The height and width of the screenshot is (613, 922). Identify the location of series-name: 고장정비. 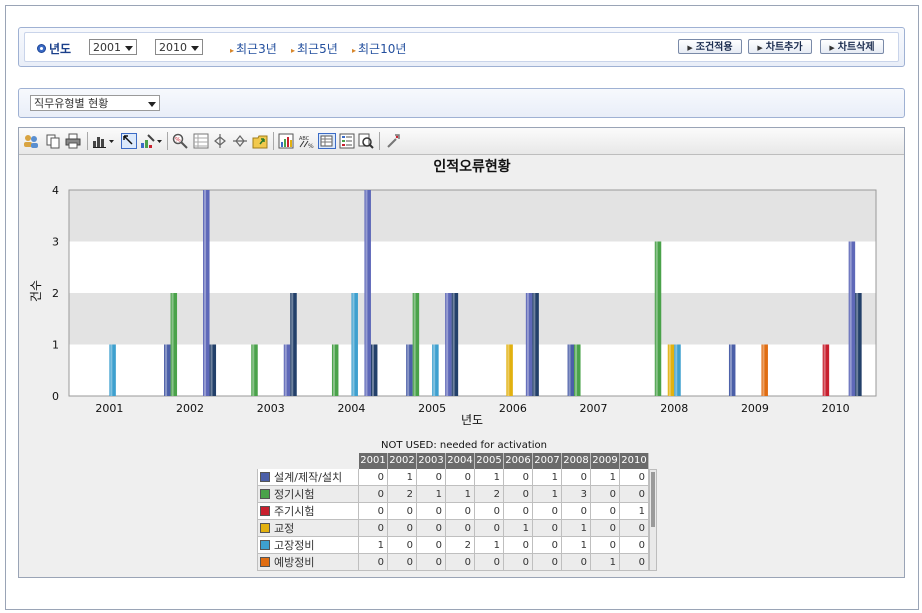
(294, 545).